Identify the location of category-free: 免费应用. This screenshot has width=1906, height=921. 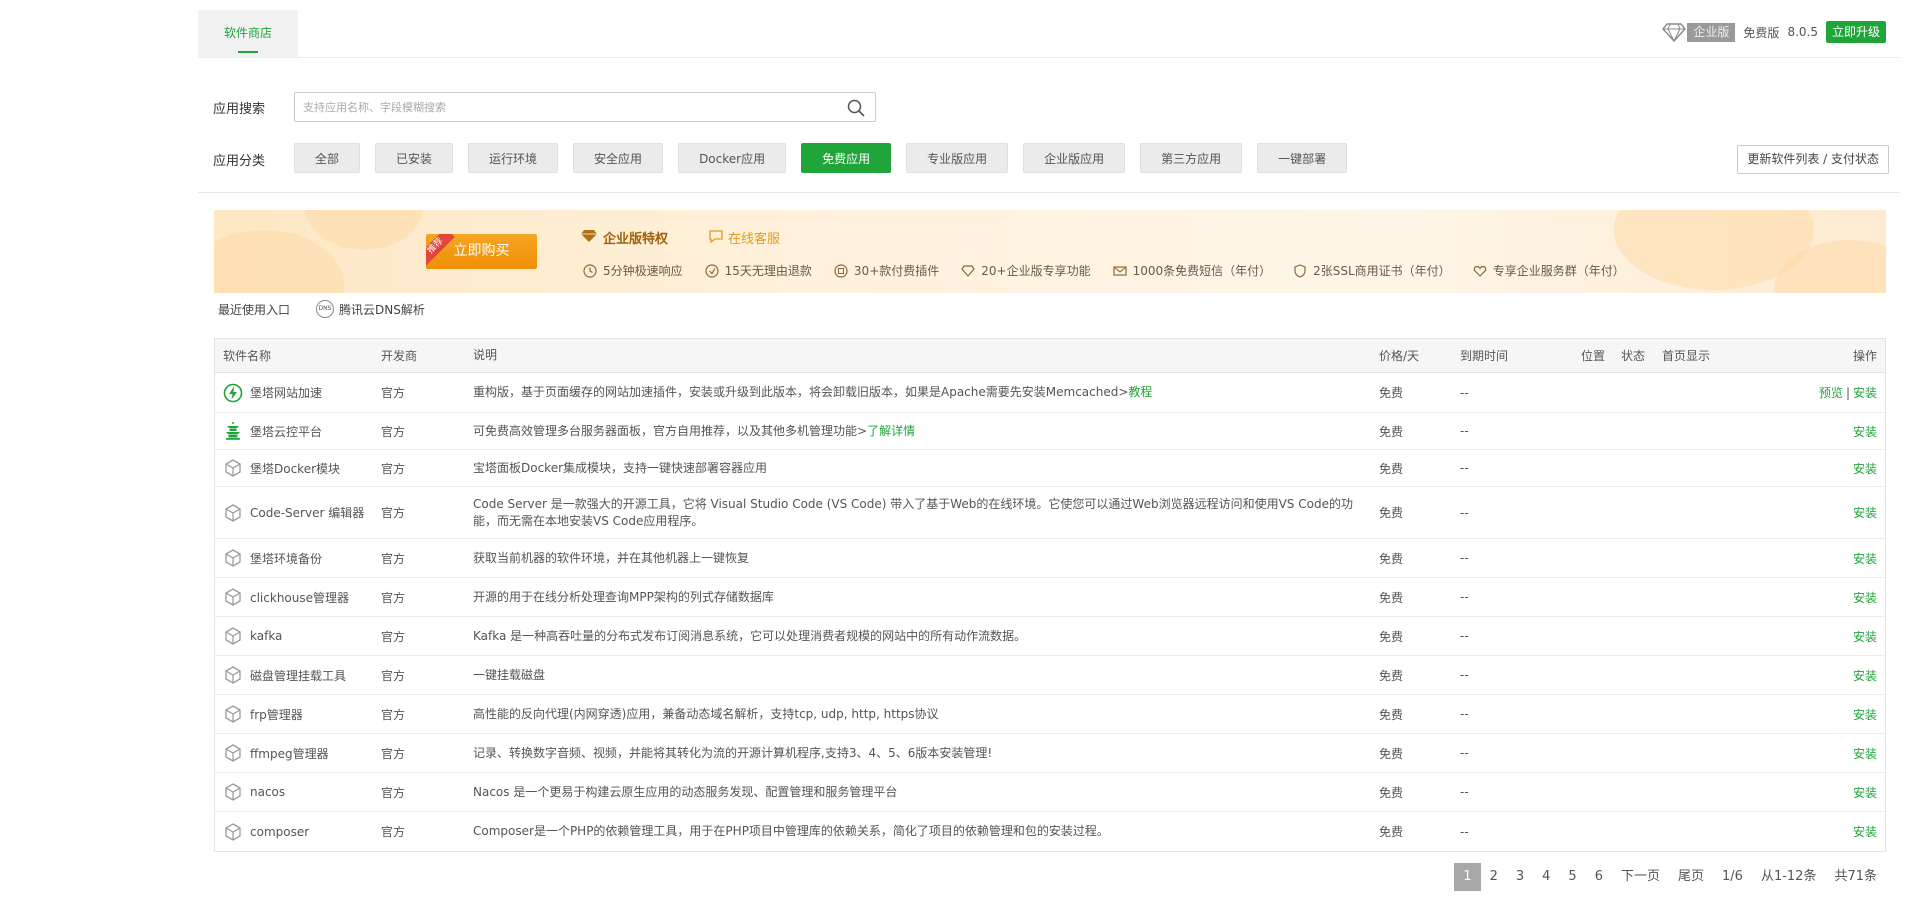
(846, 158).